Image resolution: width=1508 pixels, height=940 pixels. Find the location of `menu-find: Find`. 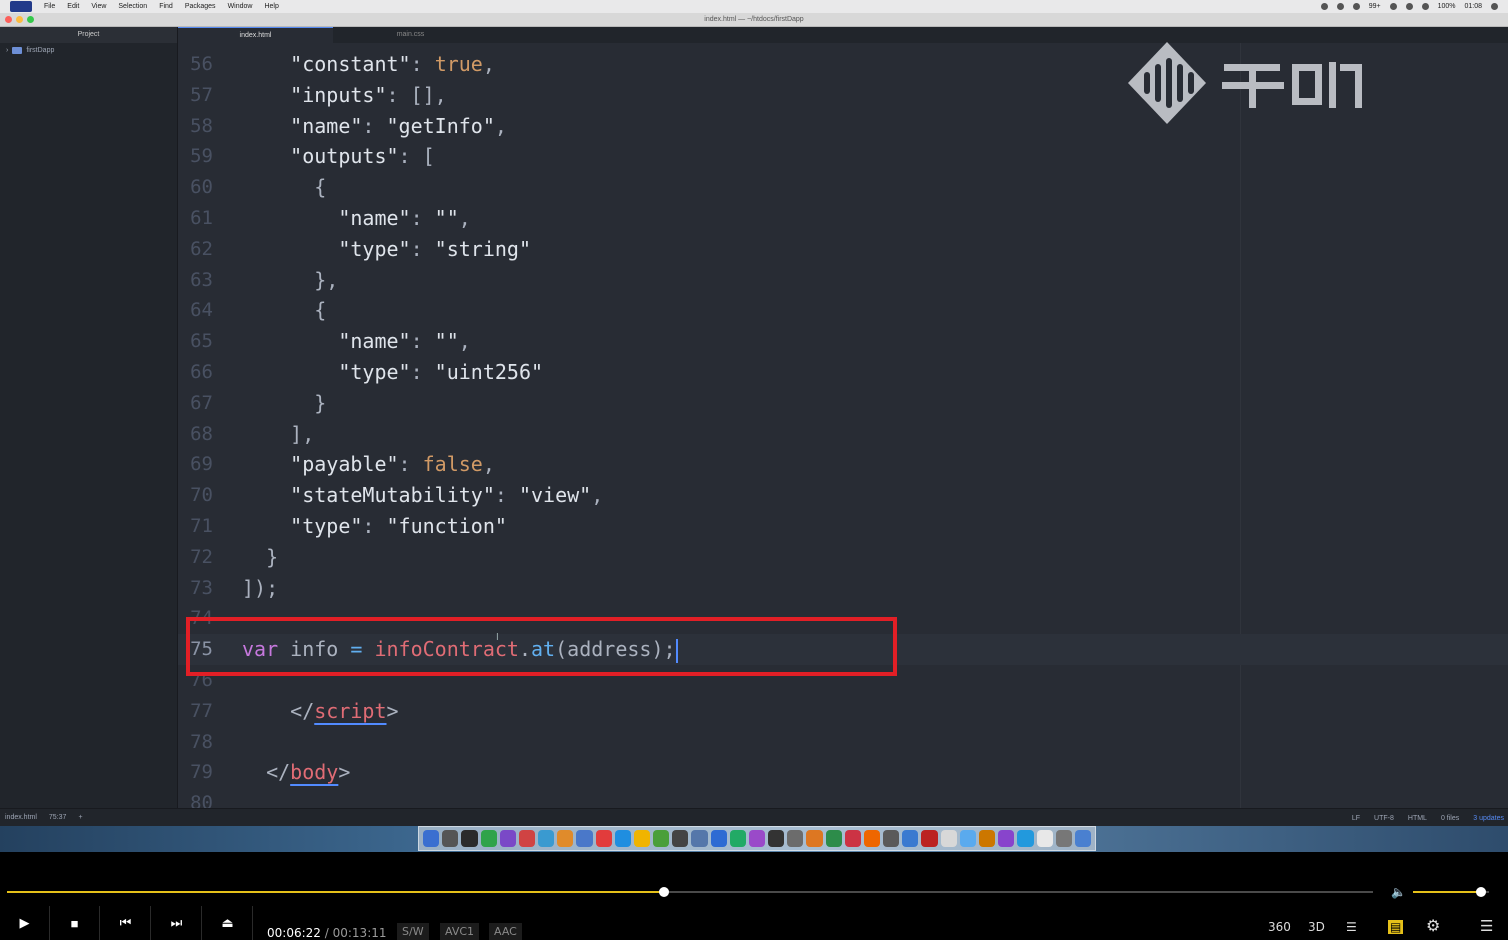

menu-find: Find is located at coordinates (166, 6).